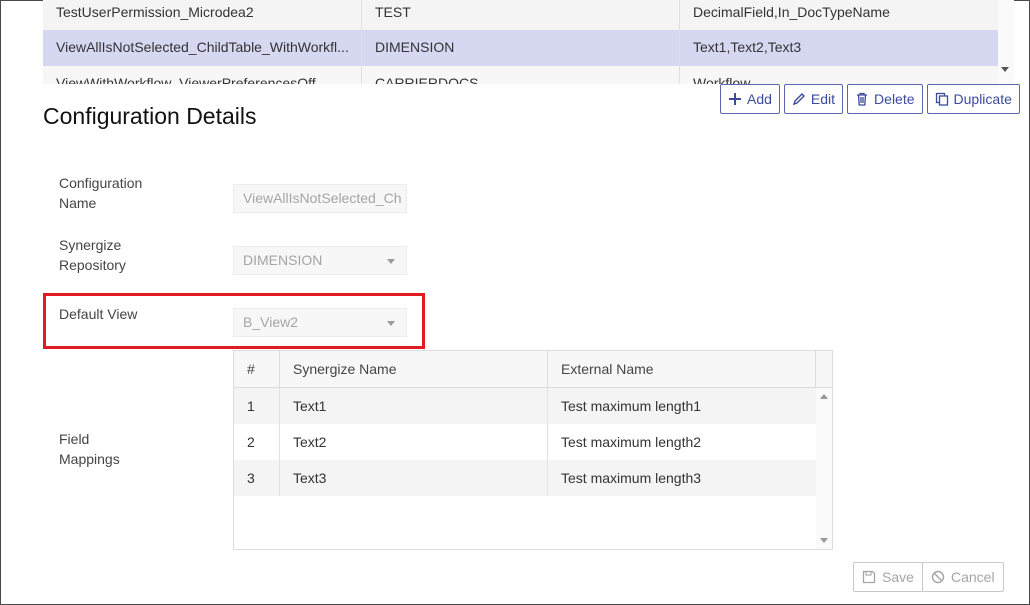 Image resolution: width=1030 pixels, height=605 pixels. I want to click on label-line: Mappings, so click(89, 459).